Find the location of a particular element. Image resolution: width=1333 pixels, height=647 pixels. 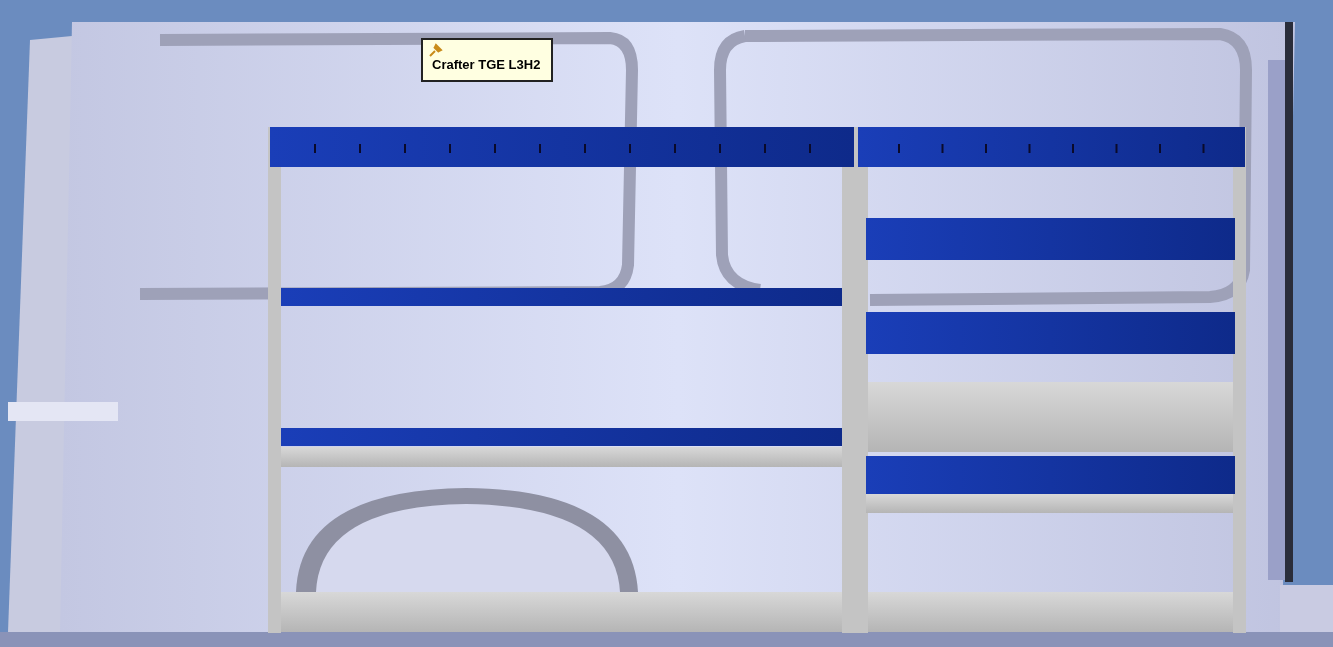

tooltip-label: Crafter TGE L3H2 is located at coordinates (486, 64).